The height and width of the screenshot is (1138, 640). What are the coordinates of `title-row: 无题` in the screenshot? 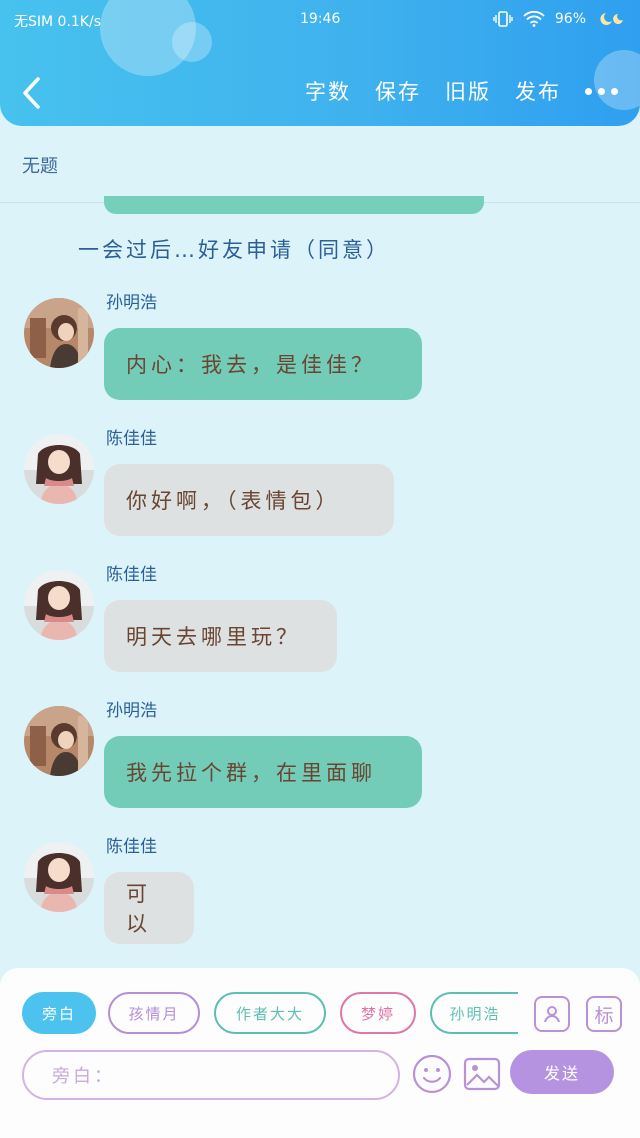 It's located at (320, 164).